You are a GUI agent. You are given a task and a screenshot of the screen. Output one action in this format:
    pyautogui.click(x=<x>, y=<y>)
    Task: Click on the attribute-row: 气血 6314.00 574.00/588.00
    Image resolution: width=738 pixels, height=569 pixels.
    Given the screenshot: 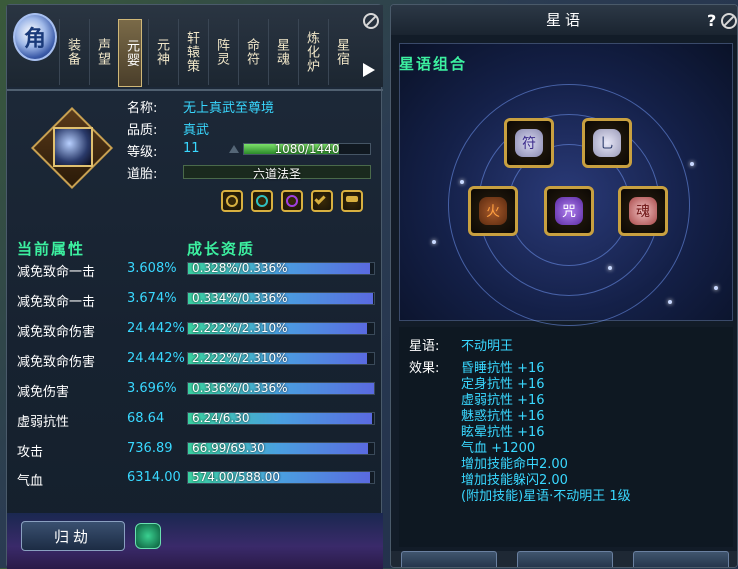 What is the action you would take?
    pyautogui.click(x=195, y=478)
    